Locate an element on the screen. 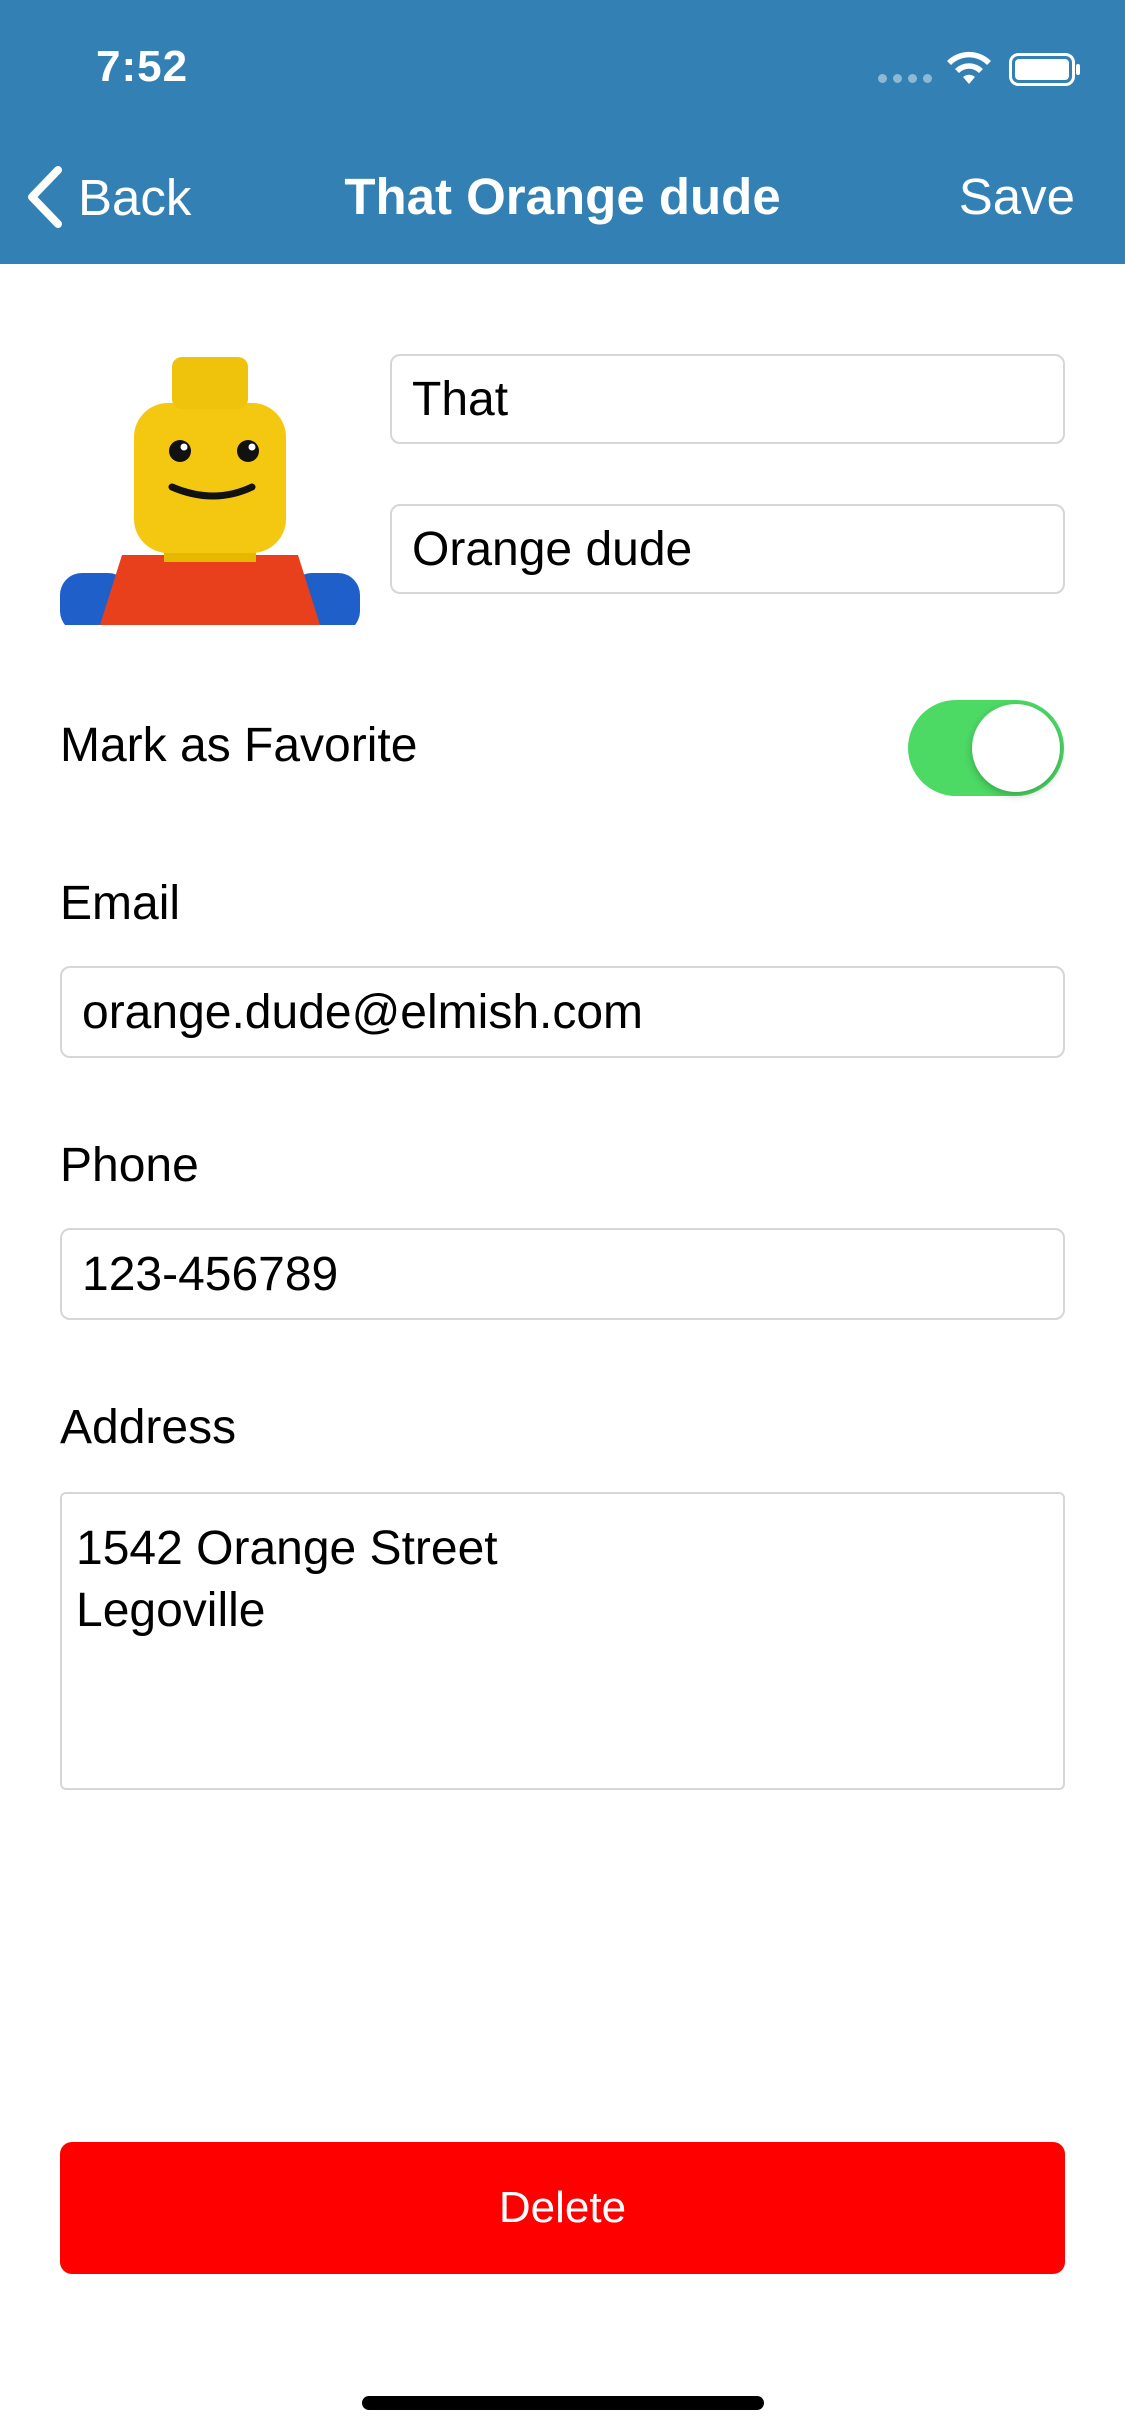 The image size is (1125, 2436). signal-dots-icon is located at coordinates (905, 78).